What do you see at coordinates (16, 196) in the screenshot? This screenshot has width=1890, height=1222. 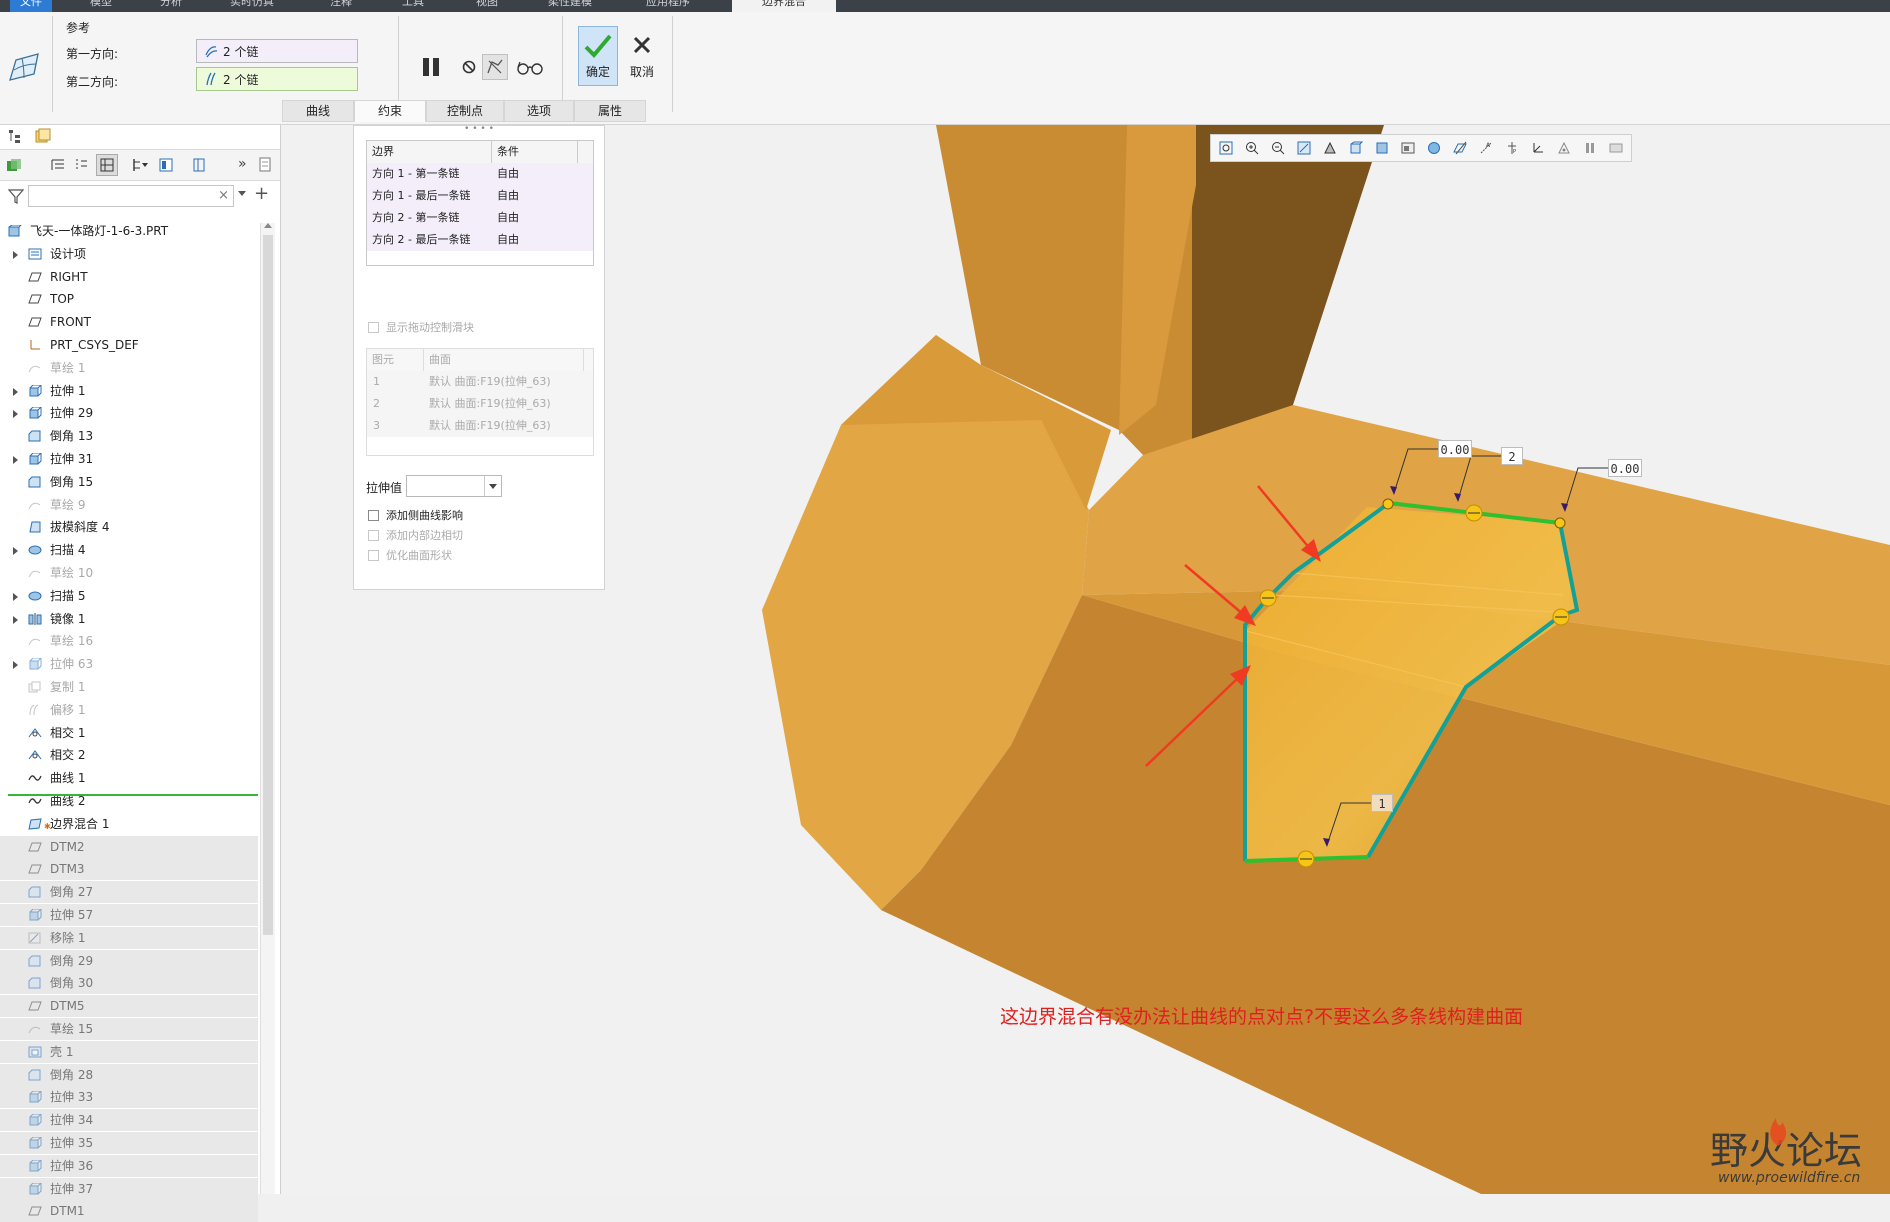 I see `filter-funnel-icon` at bounding box center [16, 196].